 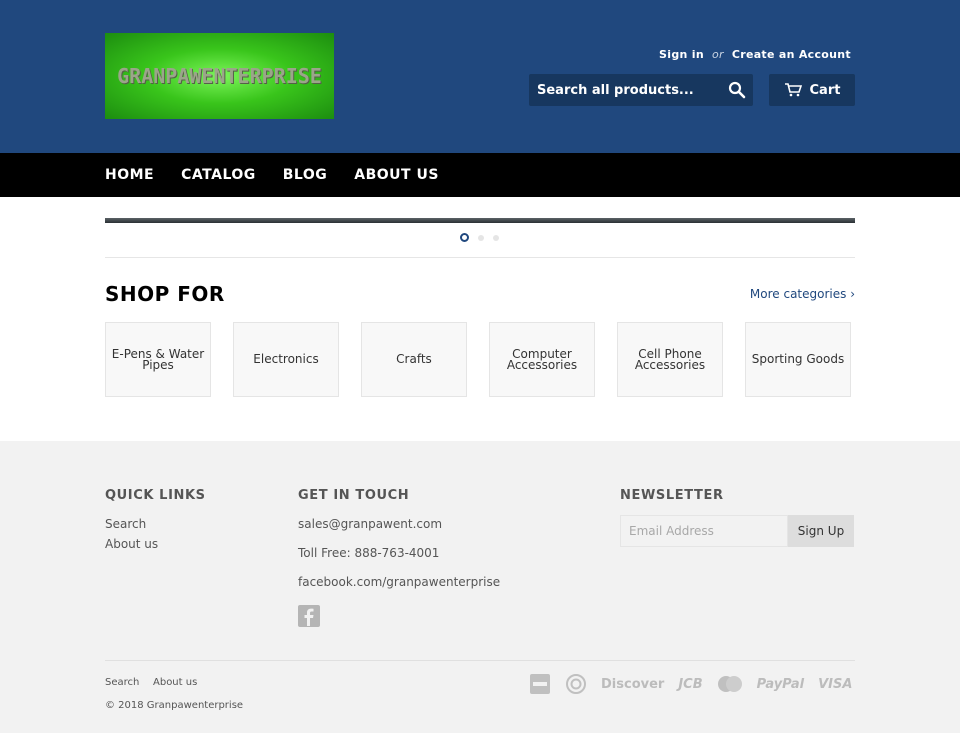 What do you see at coordinates (825, 90) in the screenshot?
I see `cart-label: Cart` at bounding box center [825, 90].